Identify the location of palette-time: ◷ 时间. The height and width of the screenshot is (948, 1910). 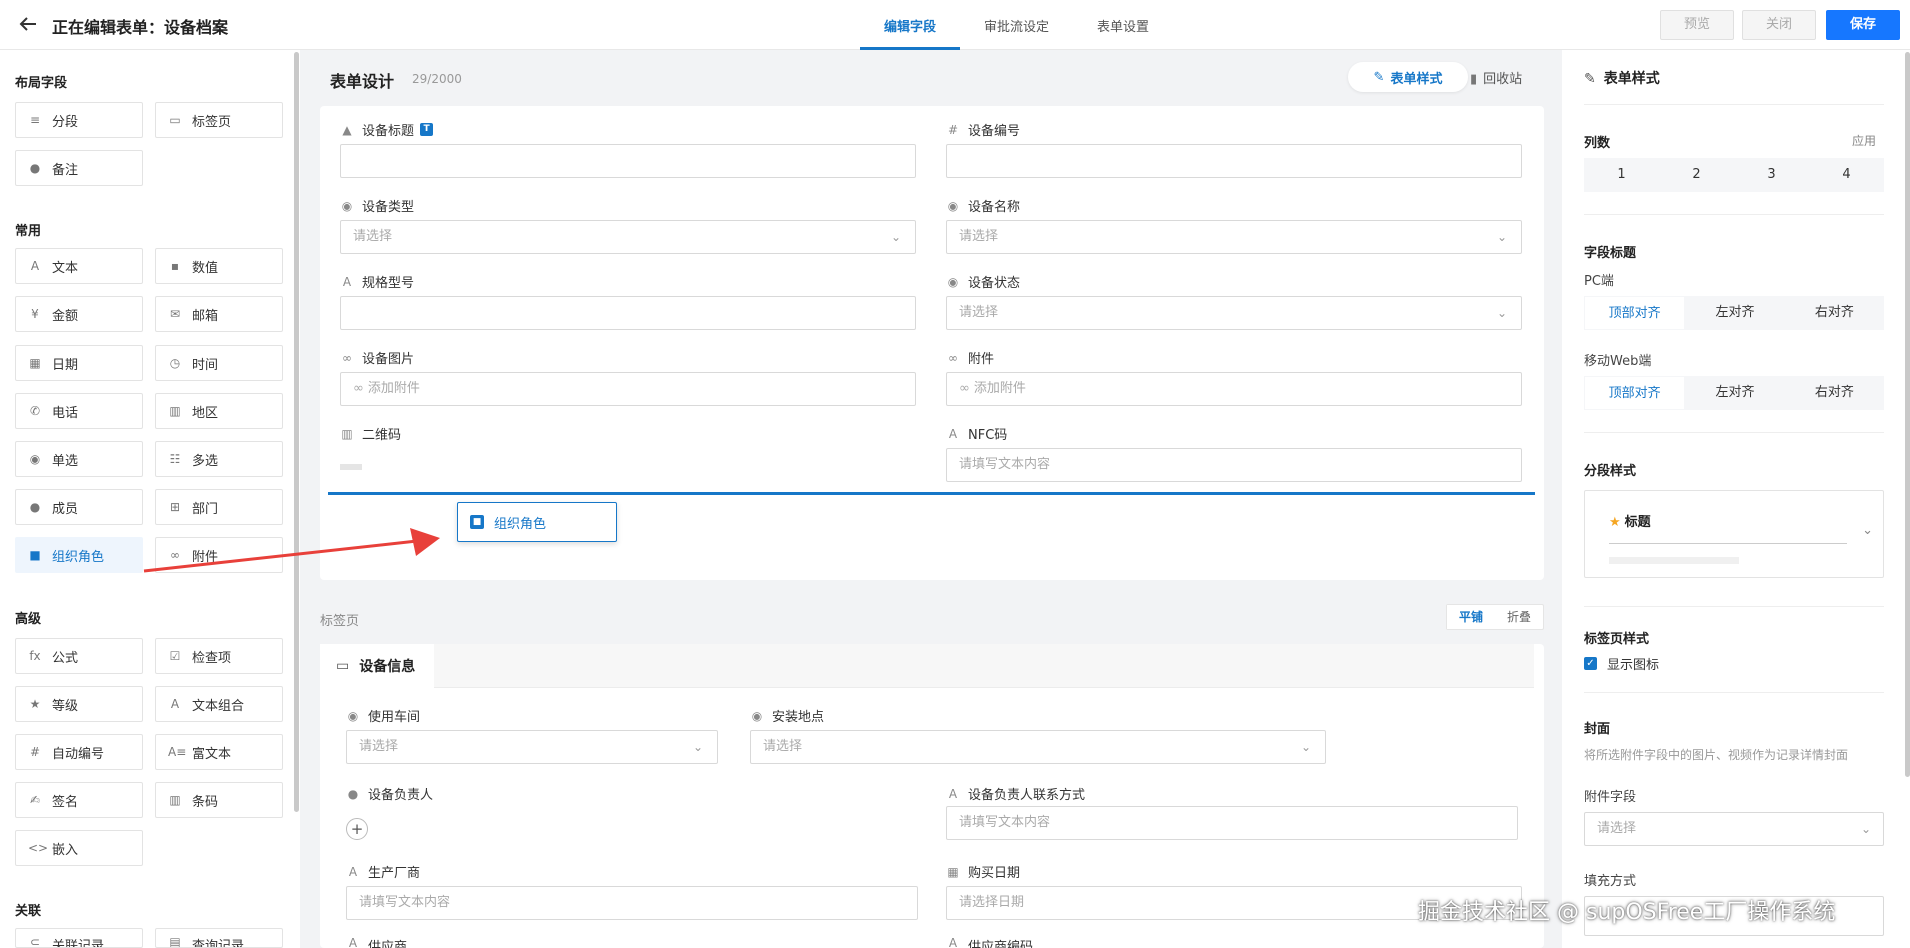
(219, 363).